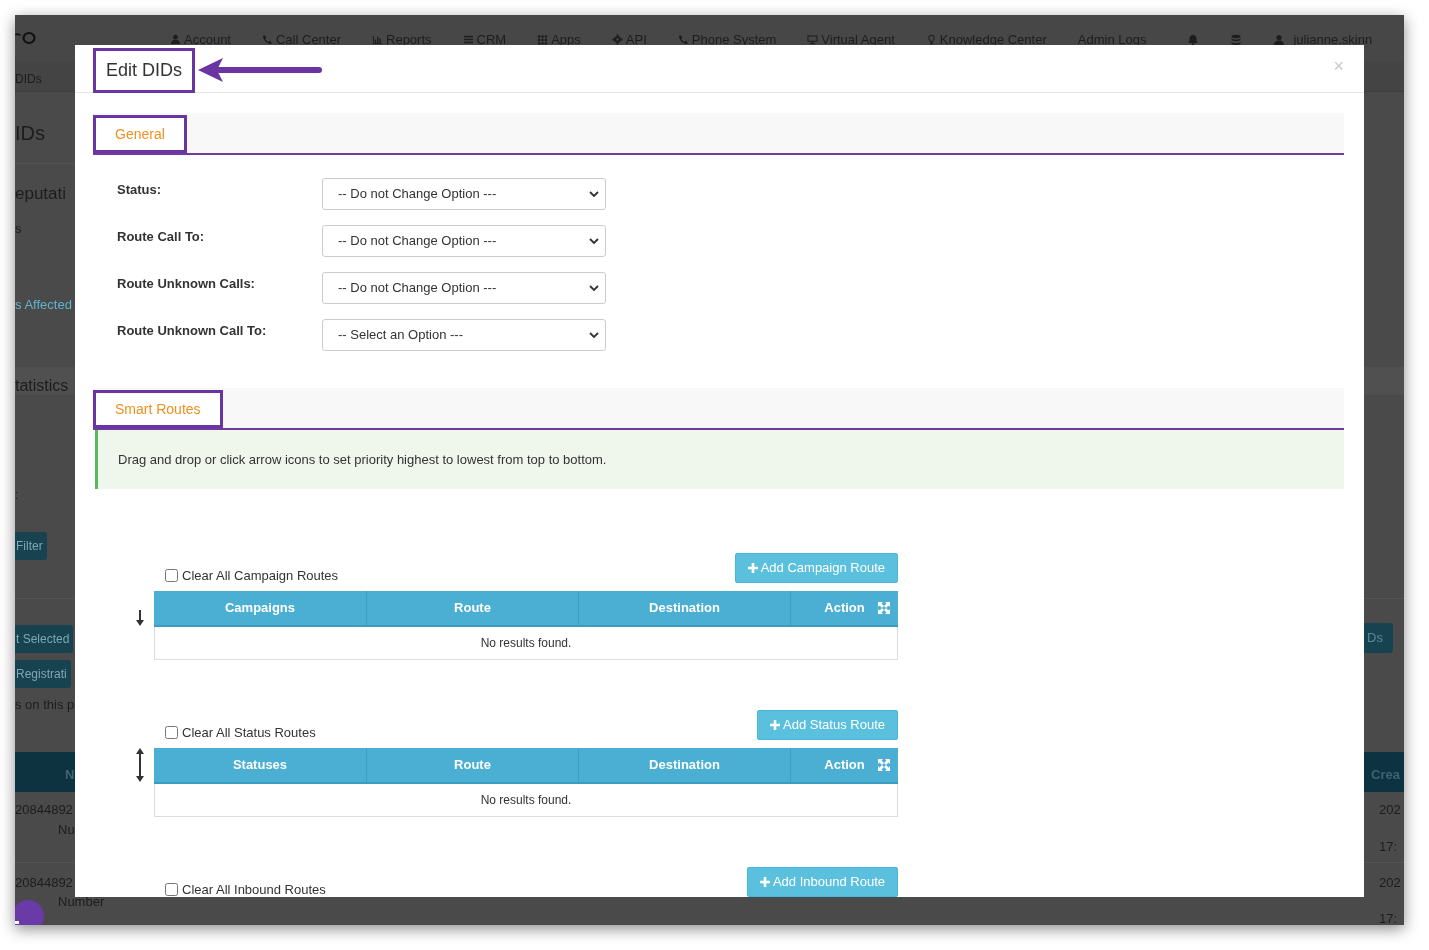 The image size is (1429, 950). Describe the element at coordinates (17, 495) in the screenshot. I see `table-cell-text: :` at that location.